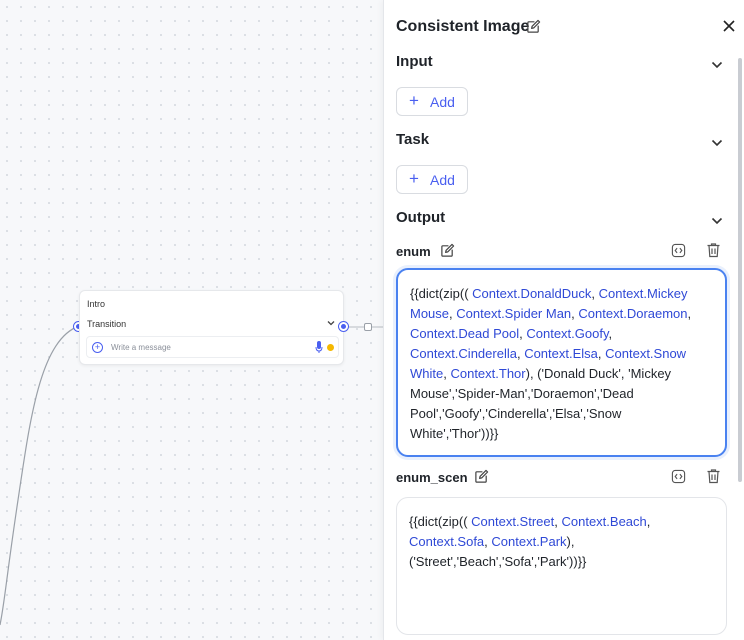  What do you see at coordinates (330, 347) in the screenshot?
I see `status-dot` at bounding box center [330, 347].